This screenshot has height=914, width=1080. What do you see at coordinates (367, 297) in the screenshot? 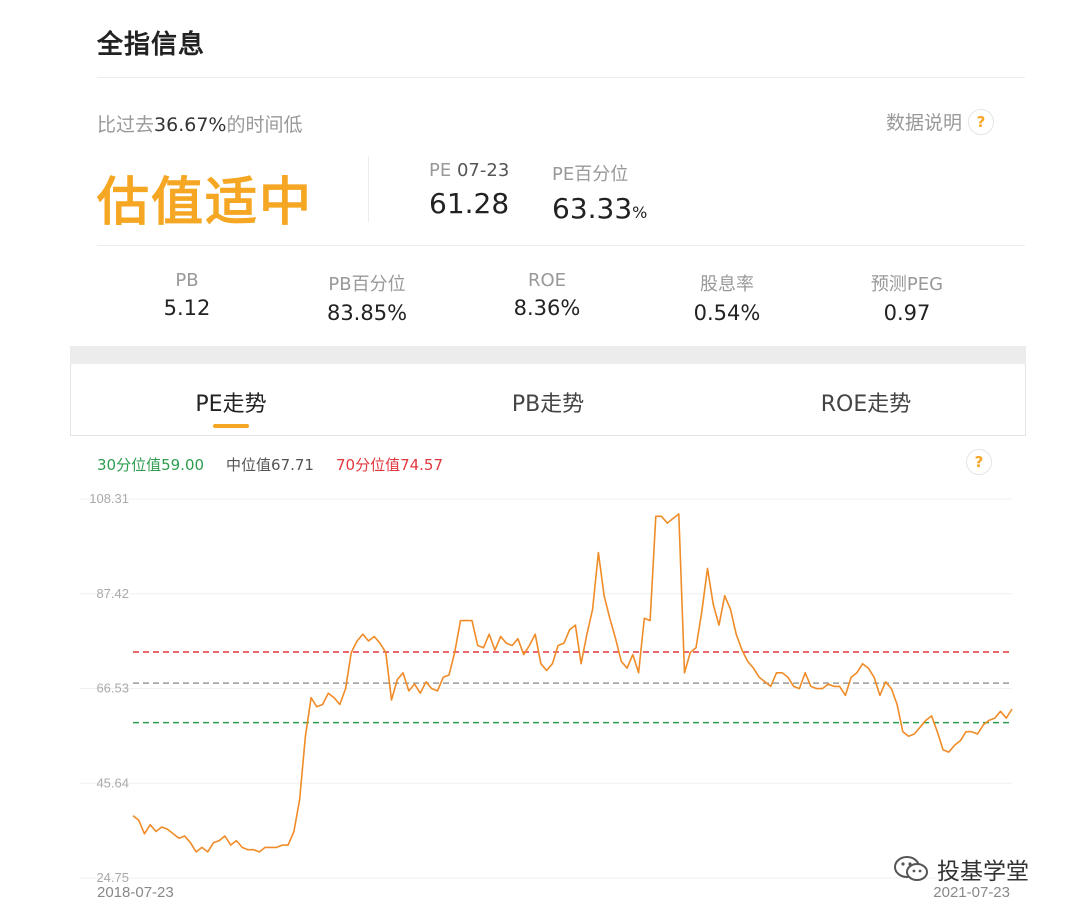
I see `metric-pb-percentile: PB百分位 83.85%` at bounding box center [367, 297].